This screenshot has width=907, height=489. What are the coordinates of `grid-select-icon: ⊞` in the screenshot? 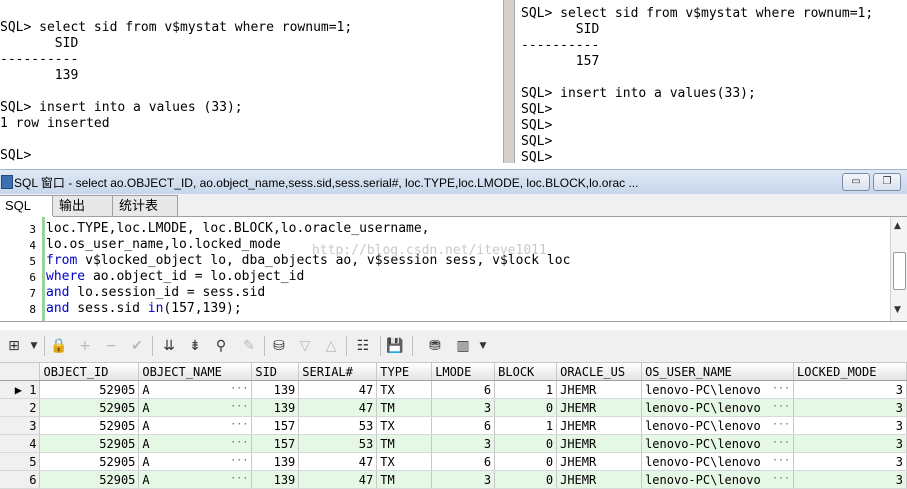 It's located at (14, 346).